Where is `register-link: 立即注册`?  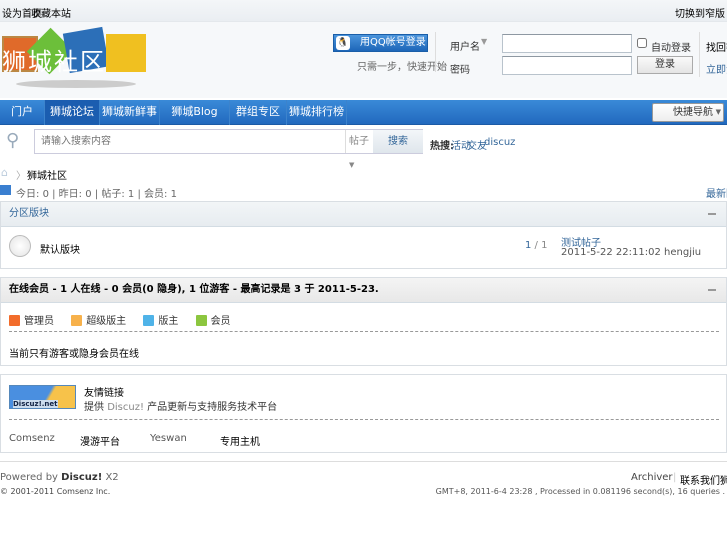 register-link: 立即注册 is located at coordinates (716, 68).